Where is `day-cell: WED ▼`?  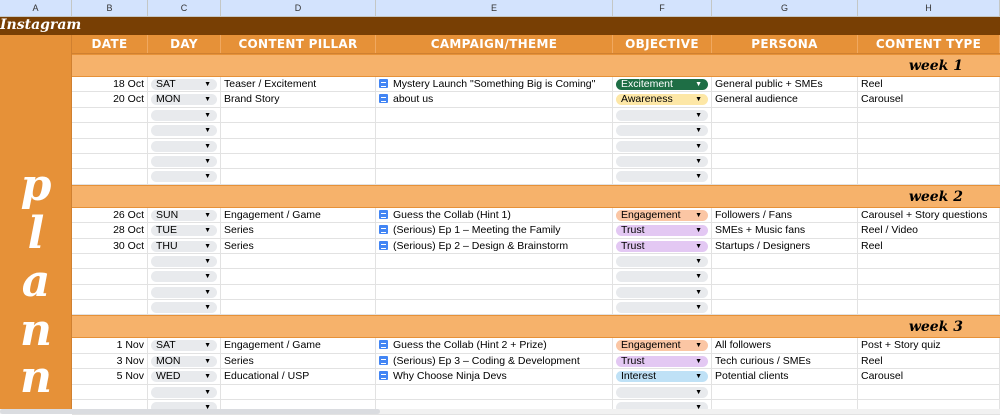 day-cell: WED ▼ is located at coordinates (184, 376).